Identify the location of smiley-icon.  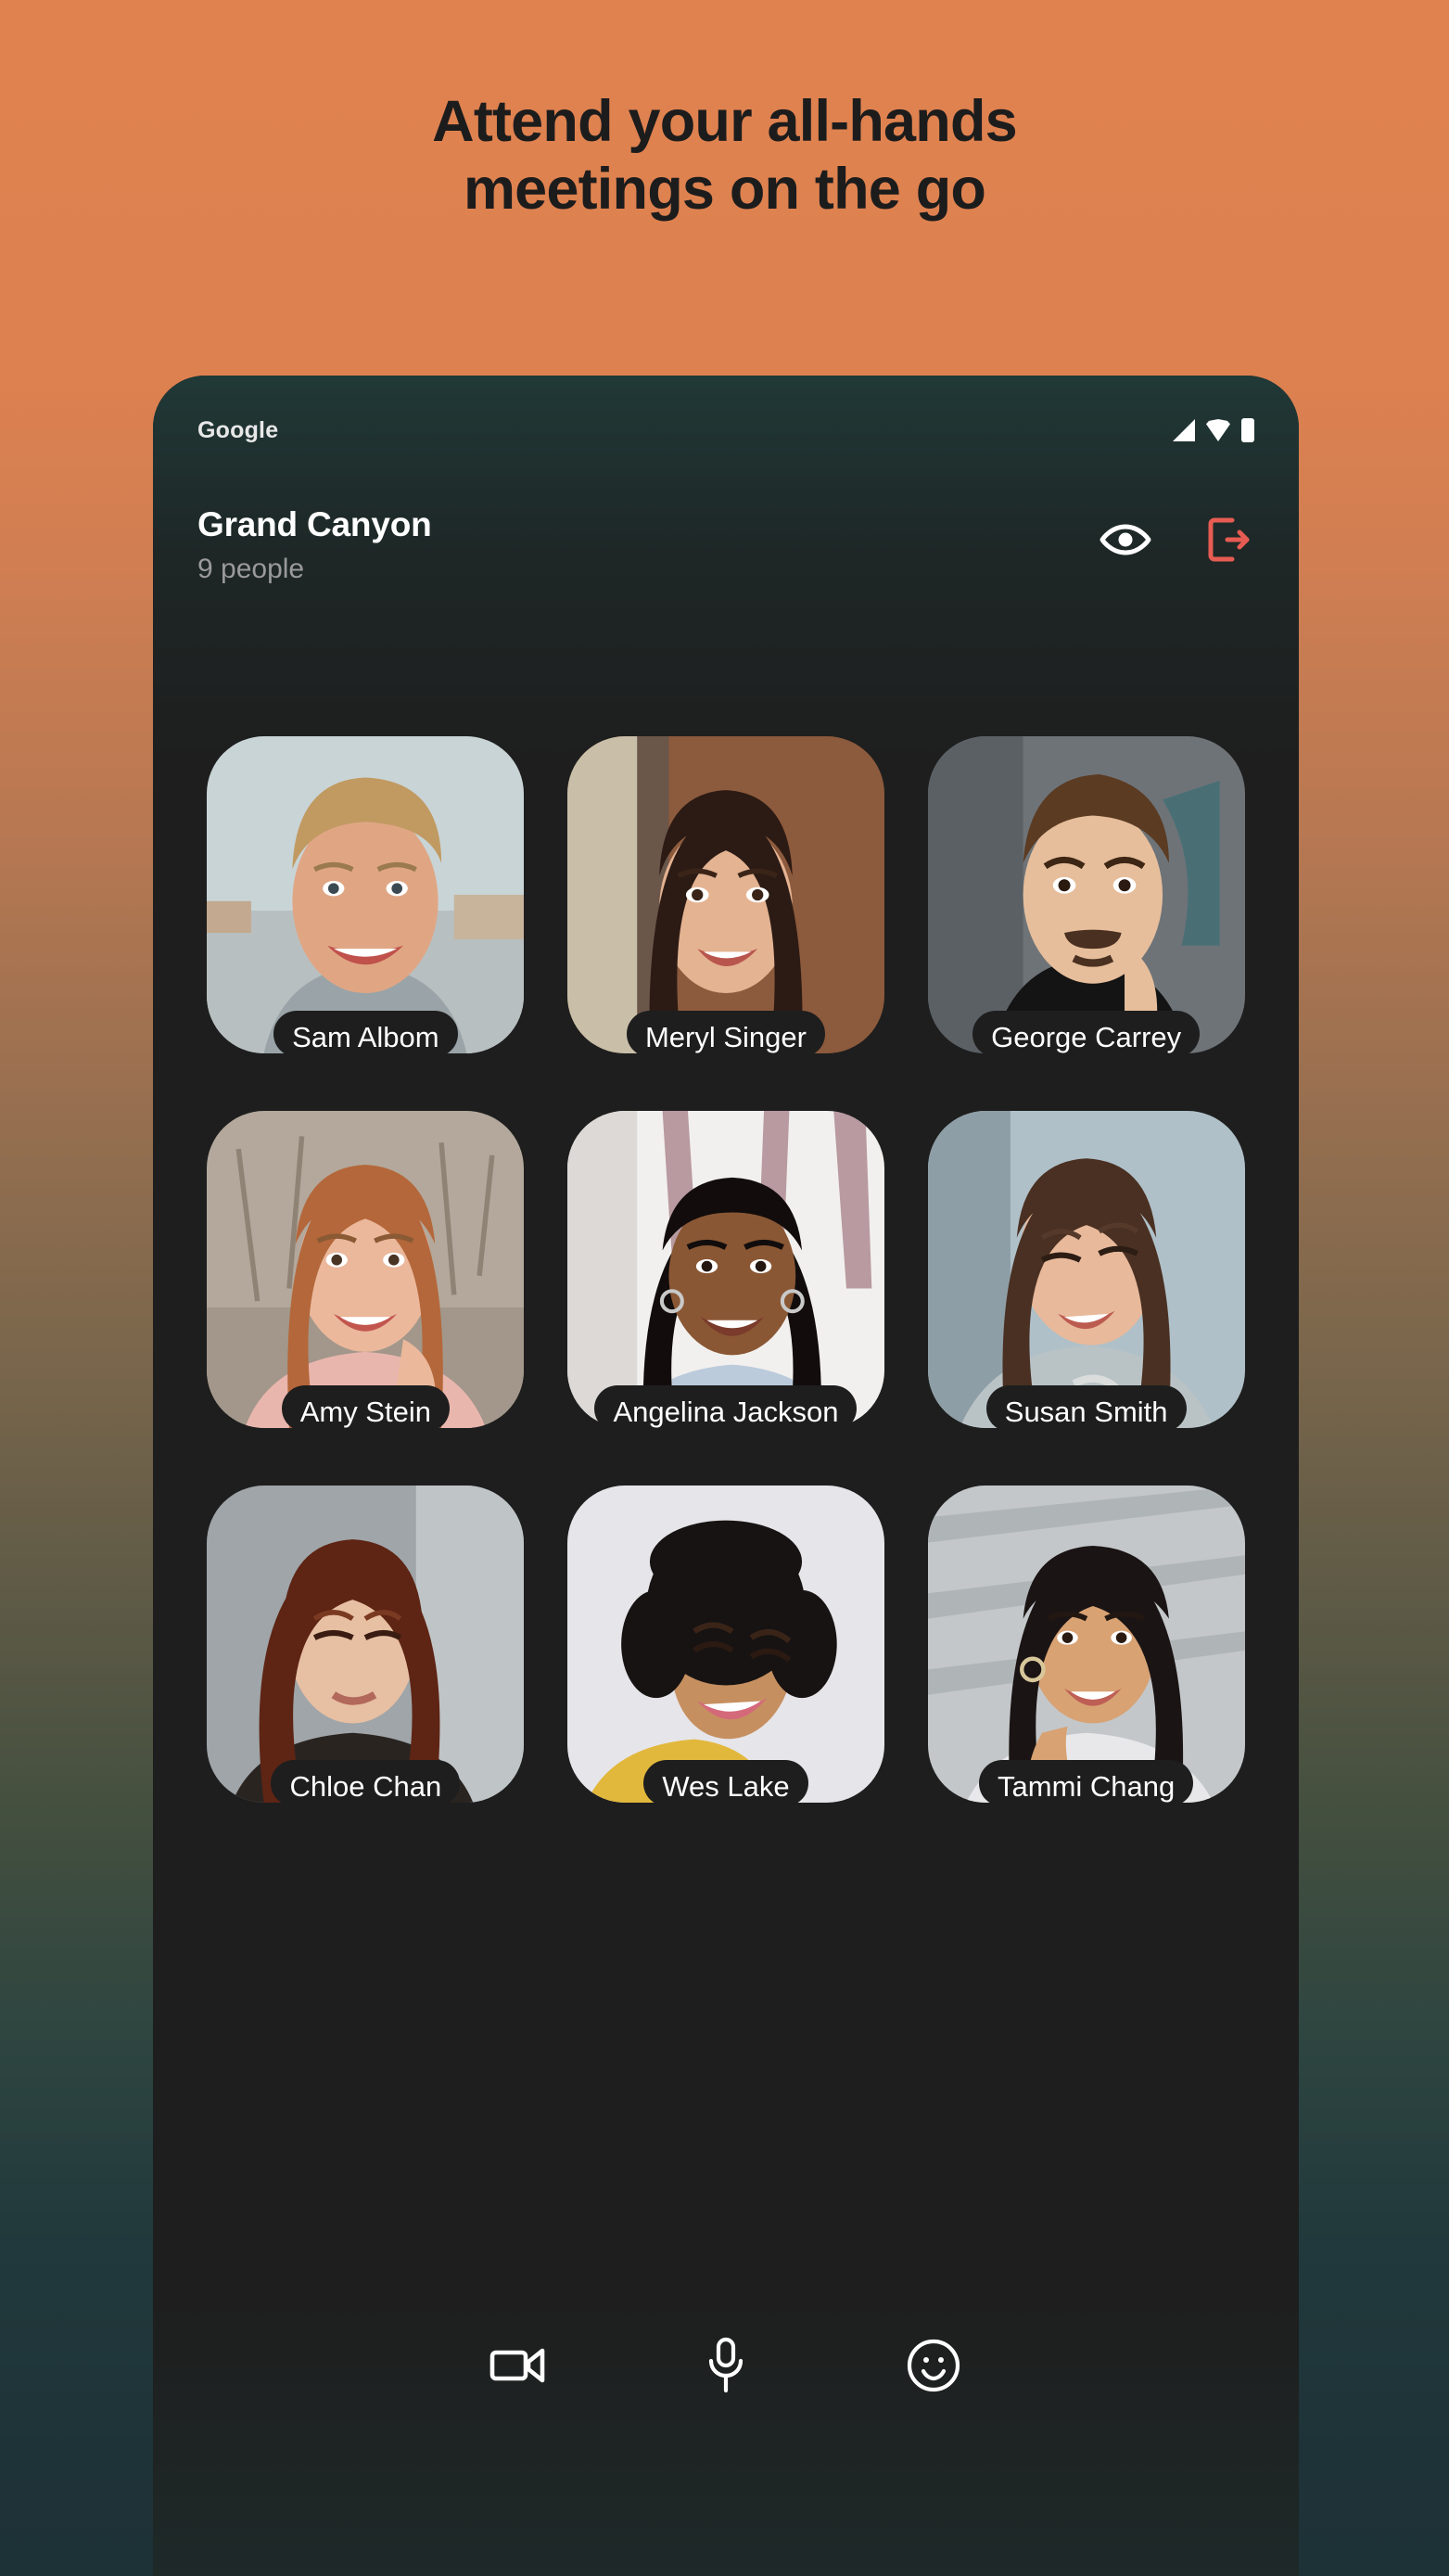
(933, 2366).